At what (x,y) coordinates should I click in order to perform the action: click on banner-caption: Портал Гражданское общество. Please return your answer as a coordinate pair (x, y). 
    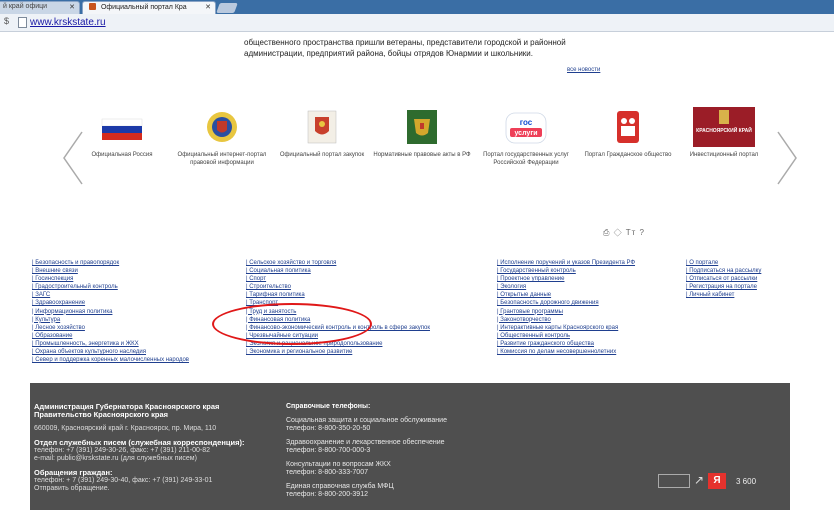
    Looking at the image, I should click on (628, 155).